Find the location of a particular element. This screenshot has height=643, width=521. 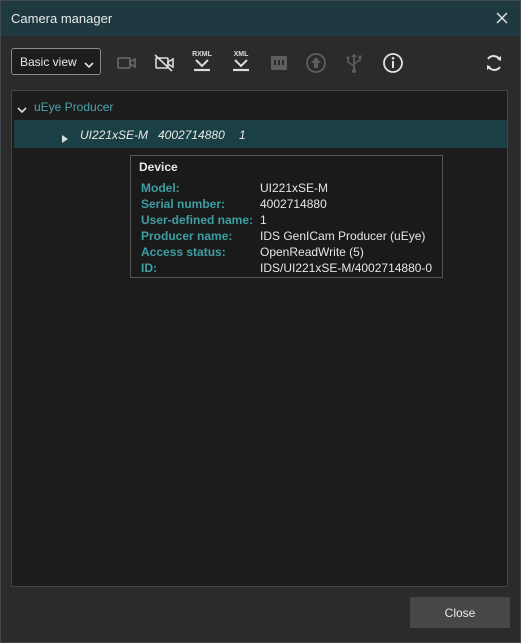

tooltip-key-id: ID: is located at coordinates (149, 268).